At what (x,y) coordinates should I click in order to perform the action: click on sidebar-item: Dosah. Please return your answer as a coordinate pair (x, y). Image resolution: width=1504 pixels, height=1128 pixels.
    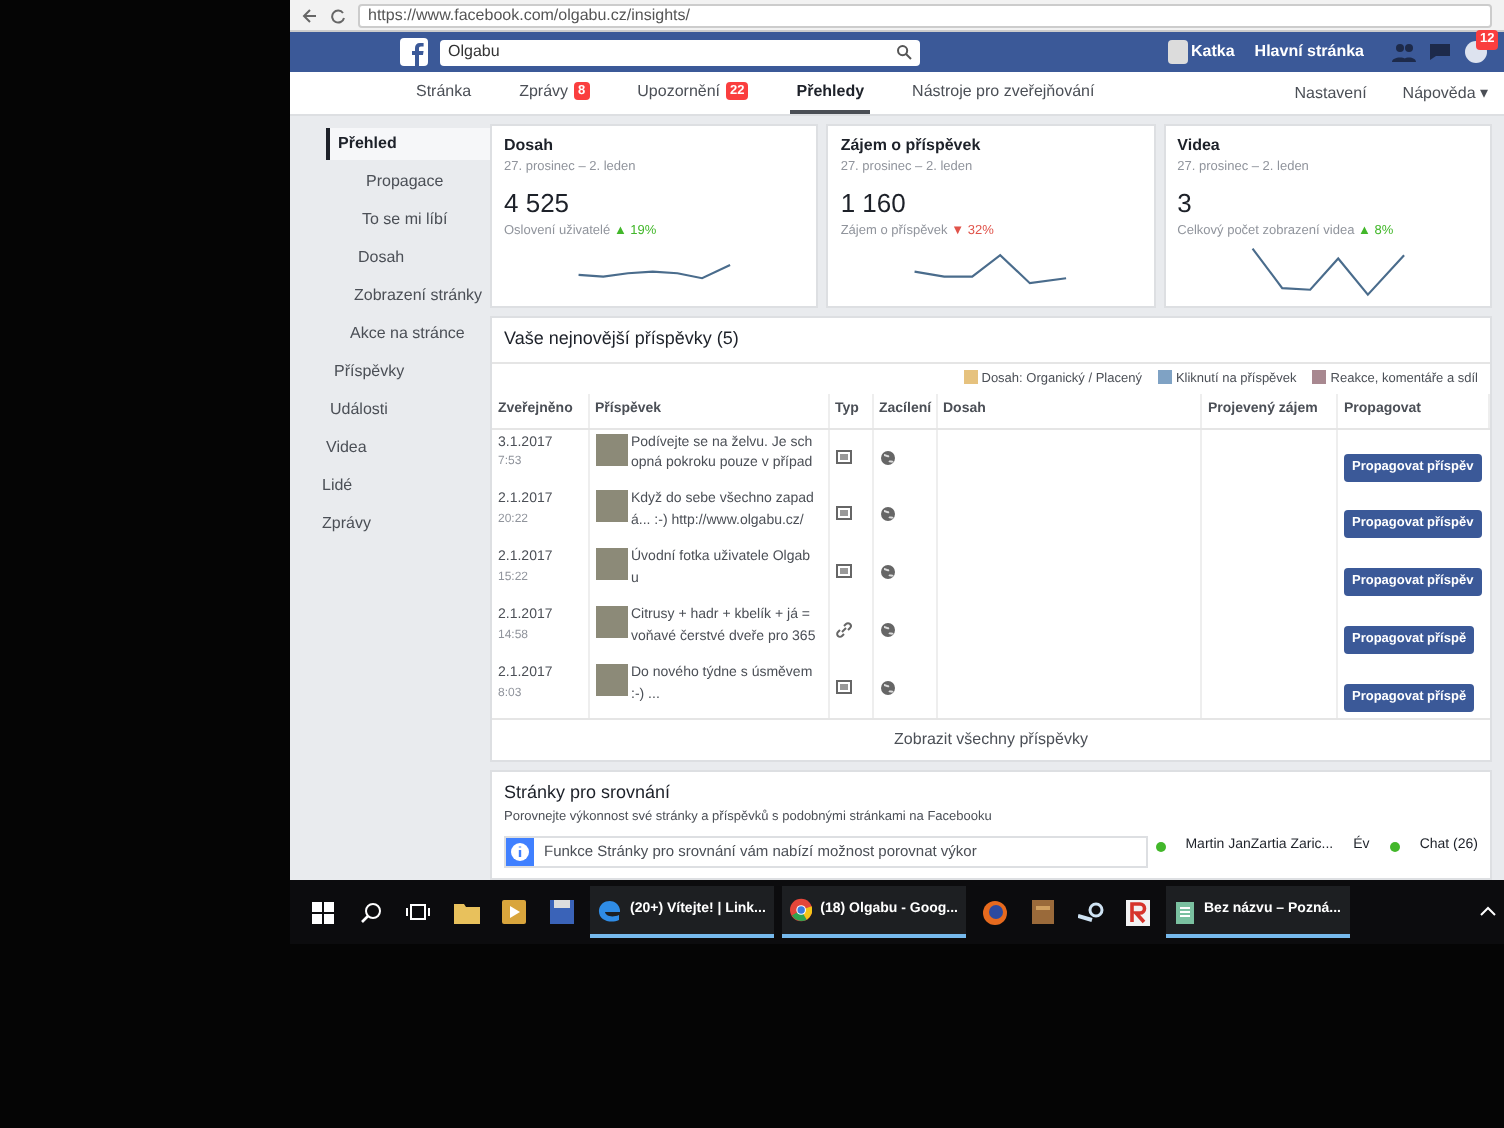
    Looking at the image, I should click on (418, 258).